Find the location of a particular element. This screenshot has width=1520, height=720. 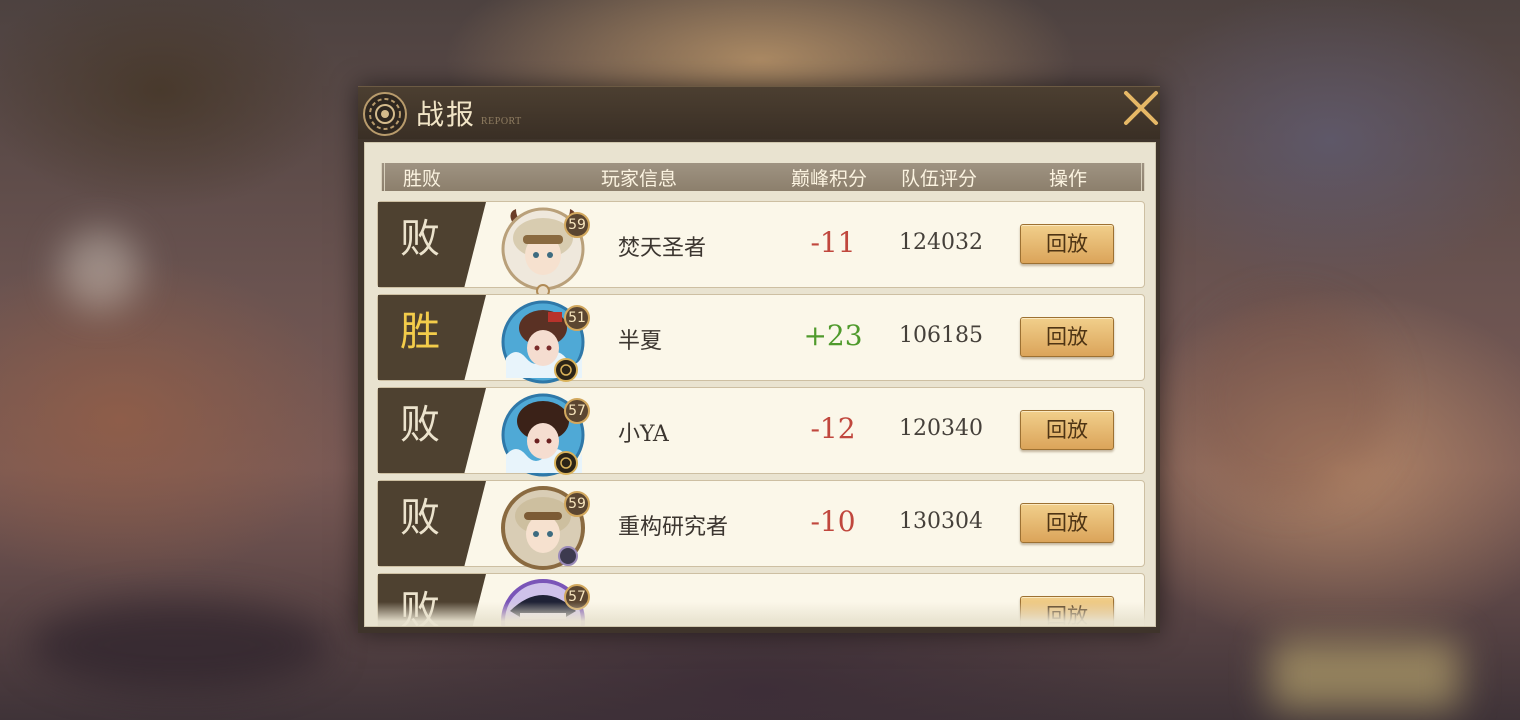

close-button is located at coordinates (1141, 108).